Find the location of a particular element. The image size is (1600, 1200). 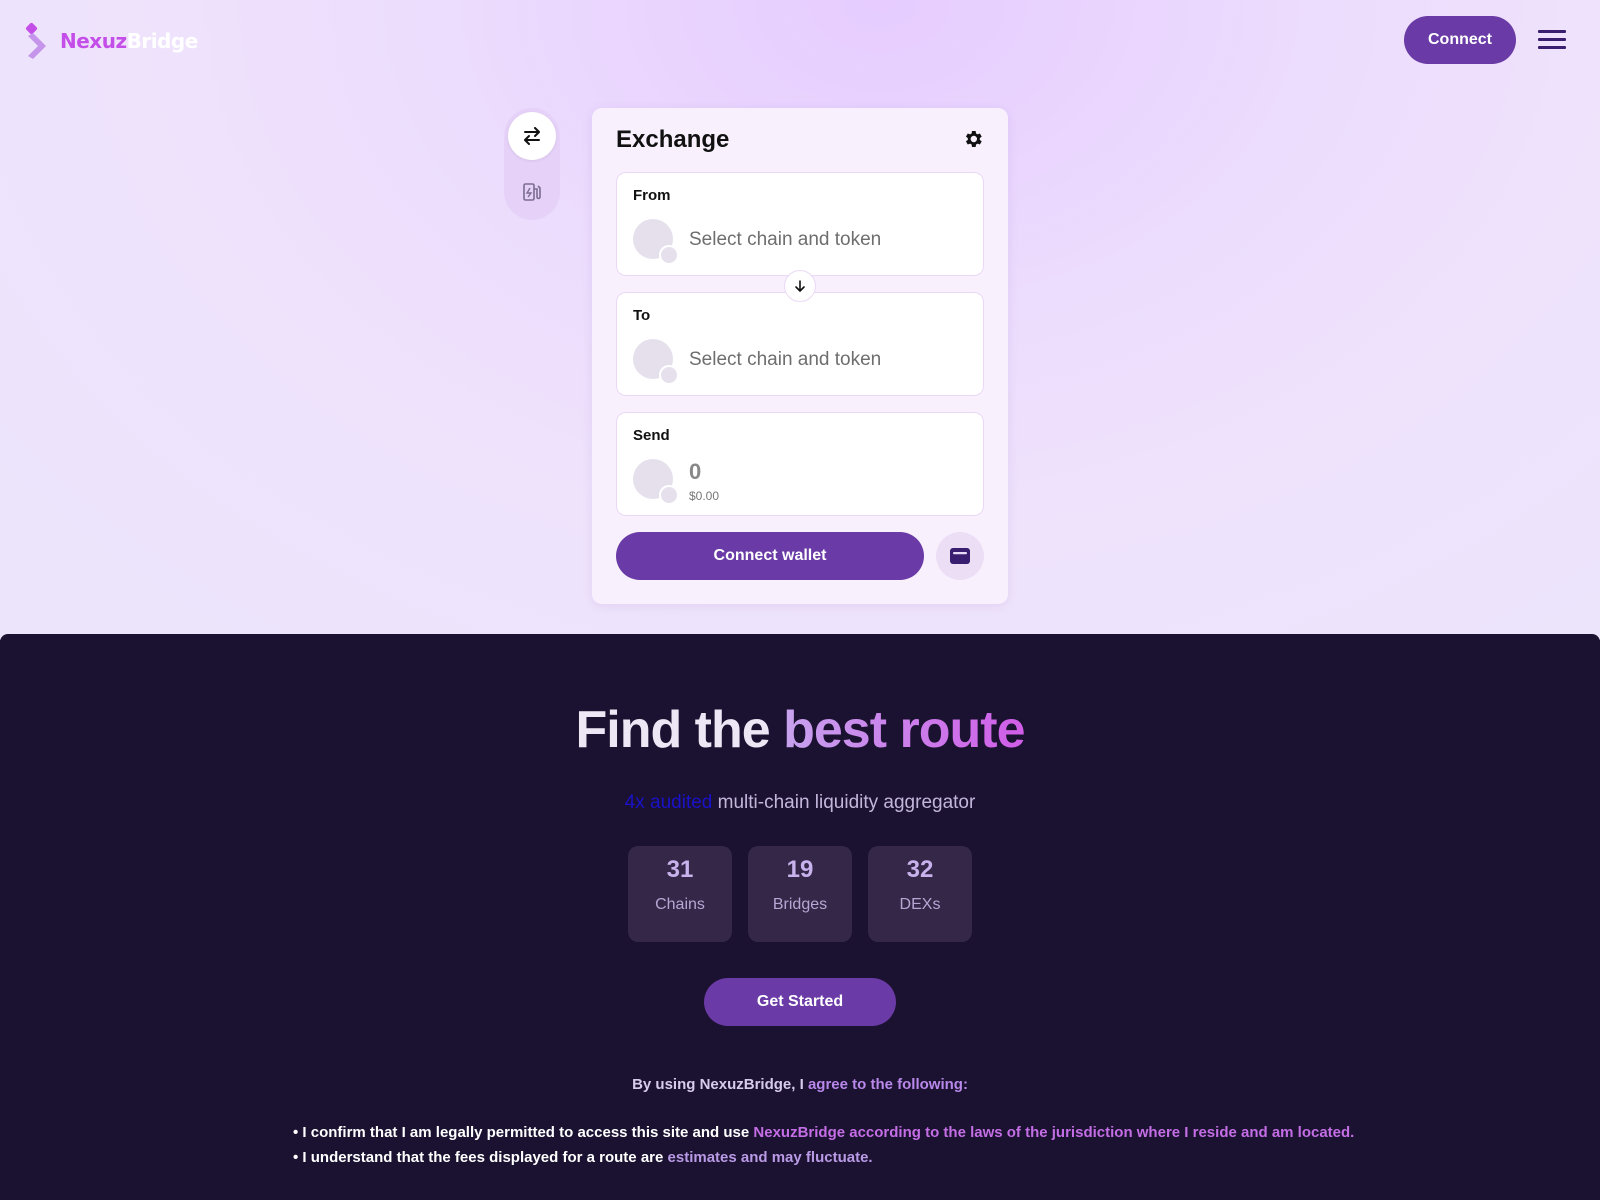

stat-label: DEXs is located at coordinates (920, 904).